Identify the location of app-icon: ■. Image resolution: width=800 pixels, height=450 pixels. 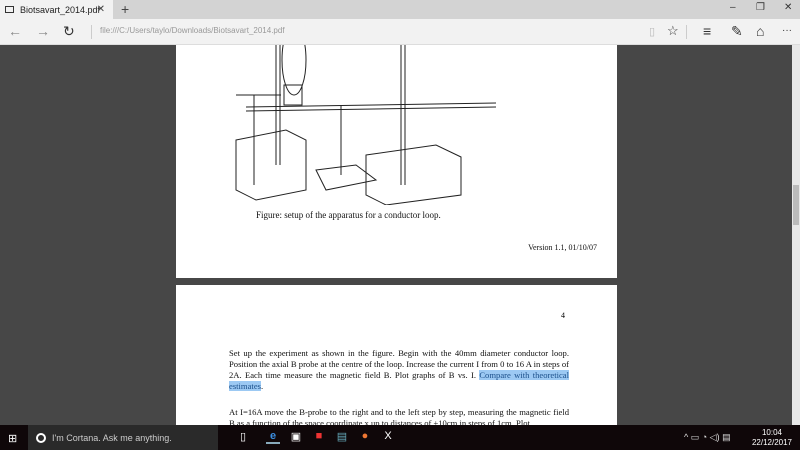
(319, 436).